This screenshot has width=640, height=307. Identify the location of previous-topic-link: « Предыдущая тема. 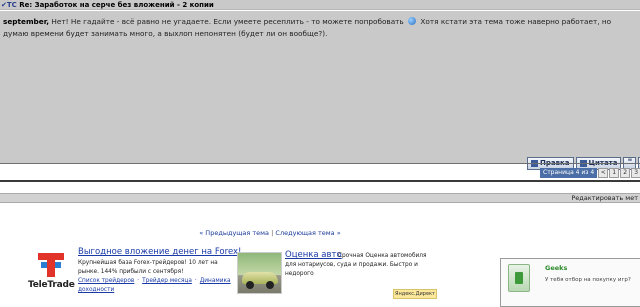
(234, 233).